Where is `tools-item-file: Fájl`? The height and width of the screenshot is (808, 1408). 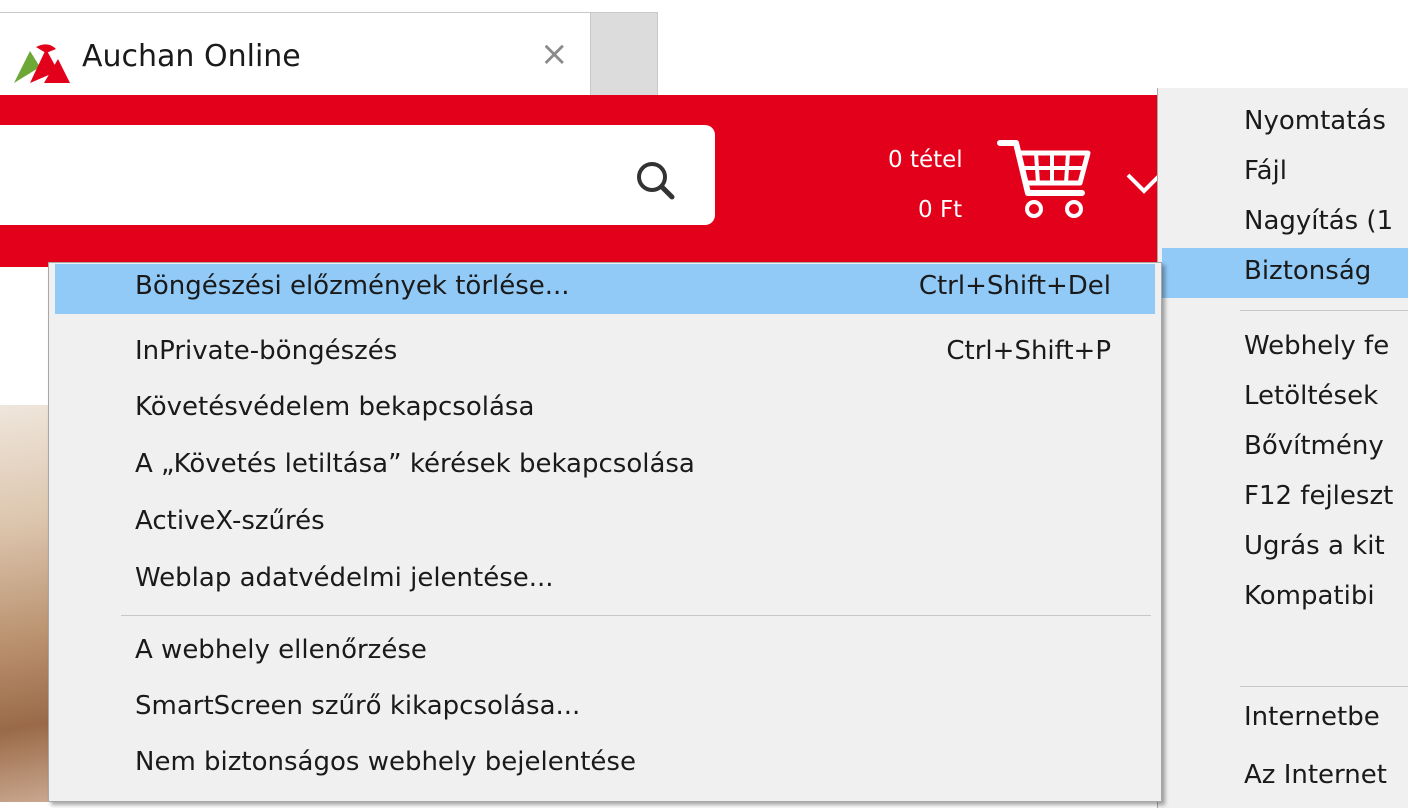
tools-item-file: Fájl is located at coordinates (1285, 173).